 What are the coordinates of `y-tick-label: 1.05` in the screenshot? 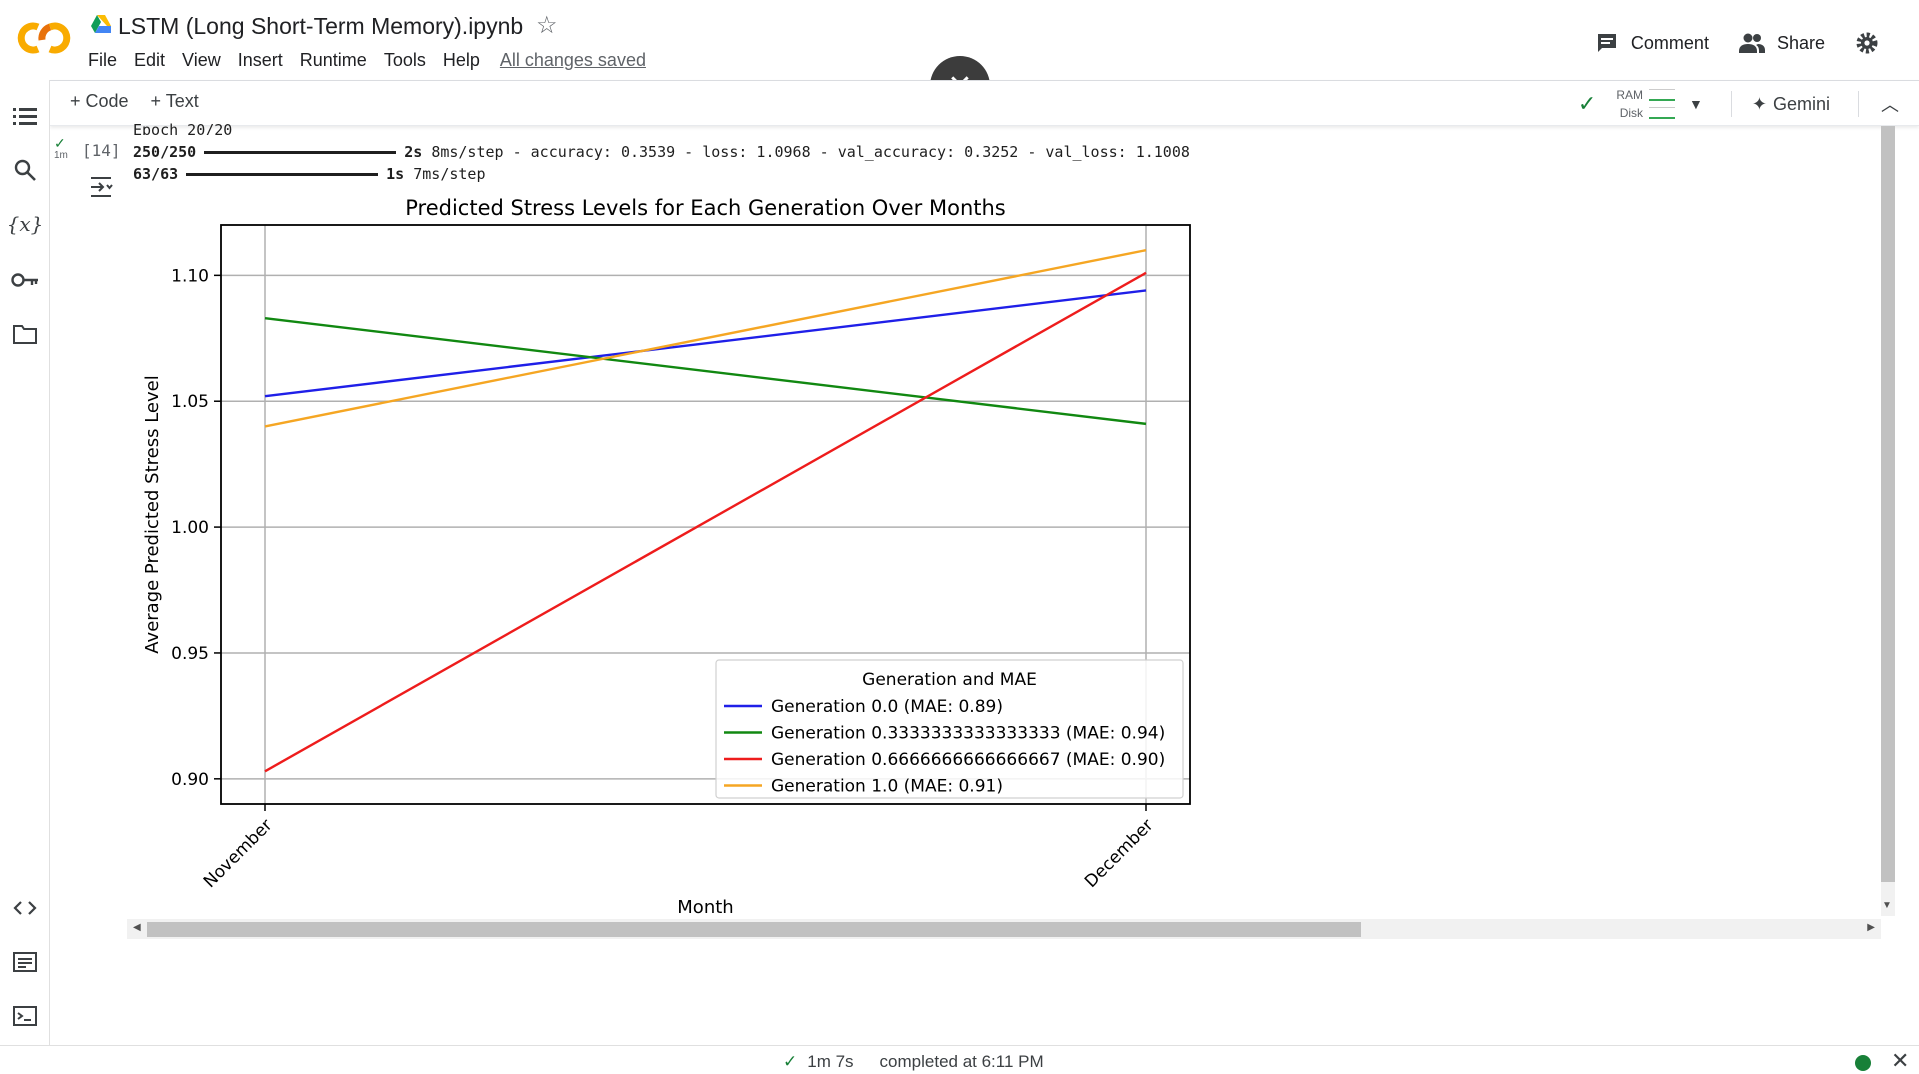 It's located at (190, 402).